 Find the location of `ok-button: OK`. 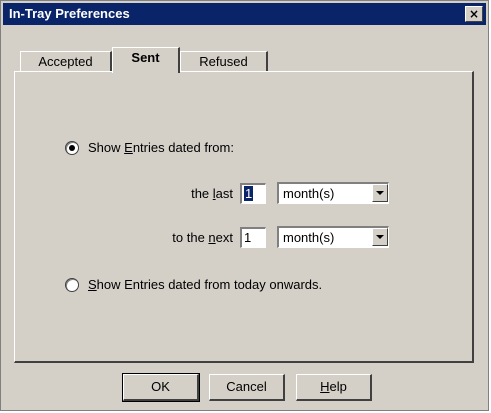

ok-button: OK is located at coordinates (161, 387).